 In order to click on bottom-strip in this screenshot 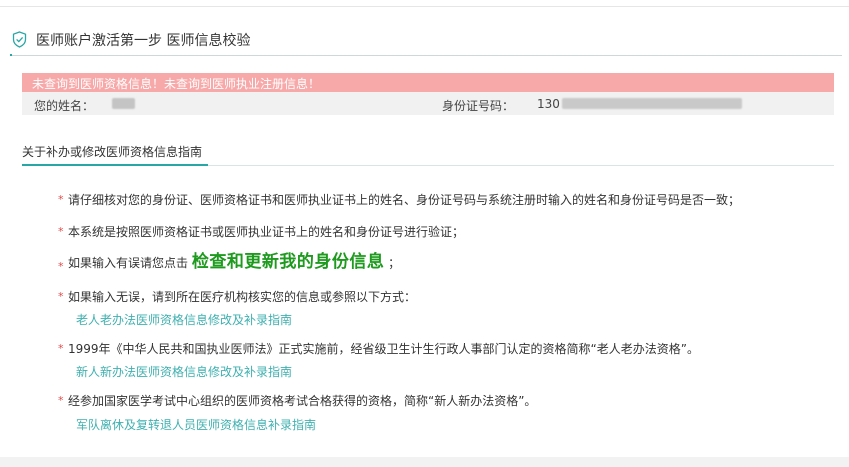, I will do `click(424, 462)`.